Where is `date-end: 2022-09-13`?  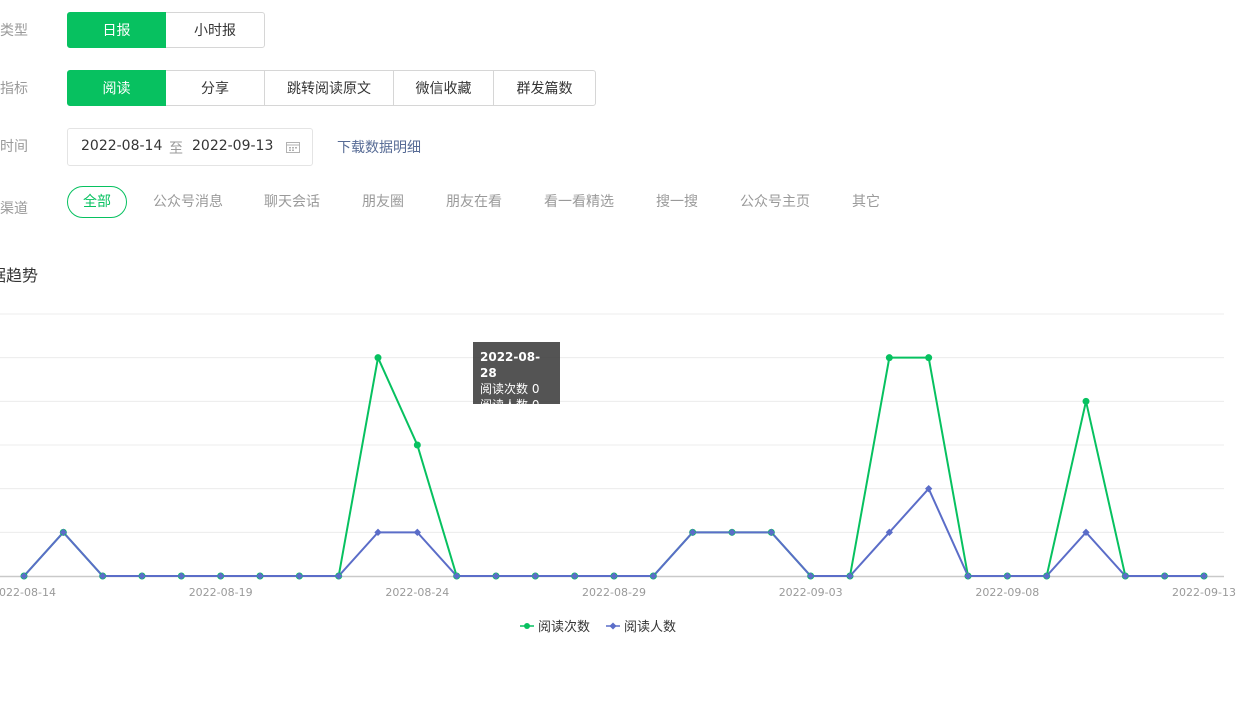
date-end: 2022-09-13 is located at coordinates (232, 146).